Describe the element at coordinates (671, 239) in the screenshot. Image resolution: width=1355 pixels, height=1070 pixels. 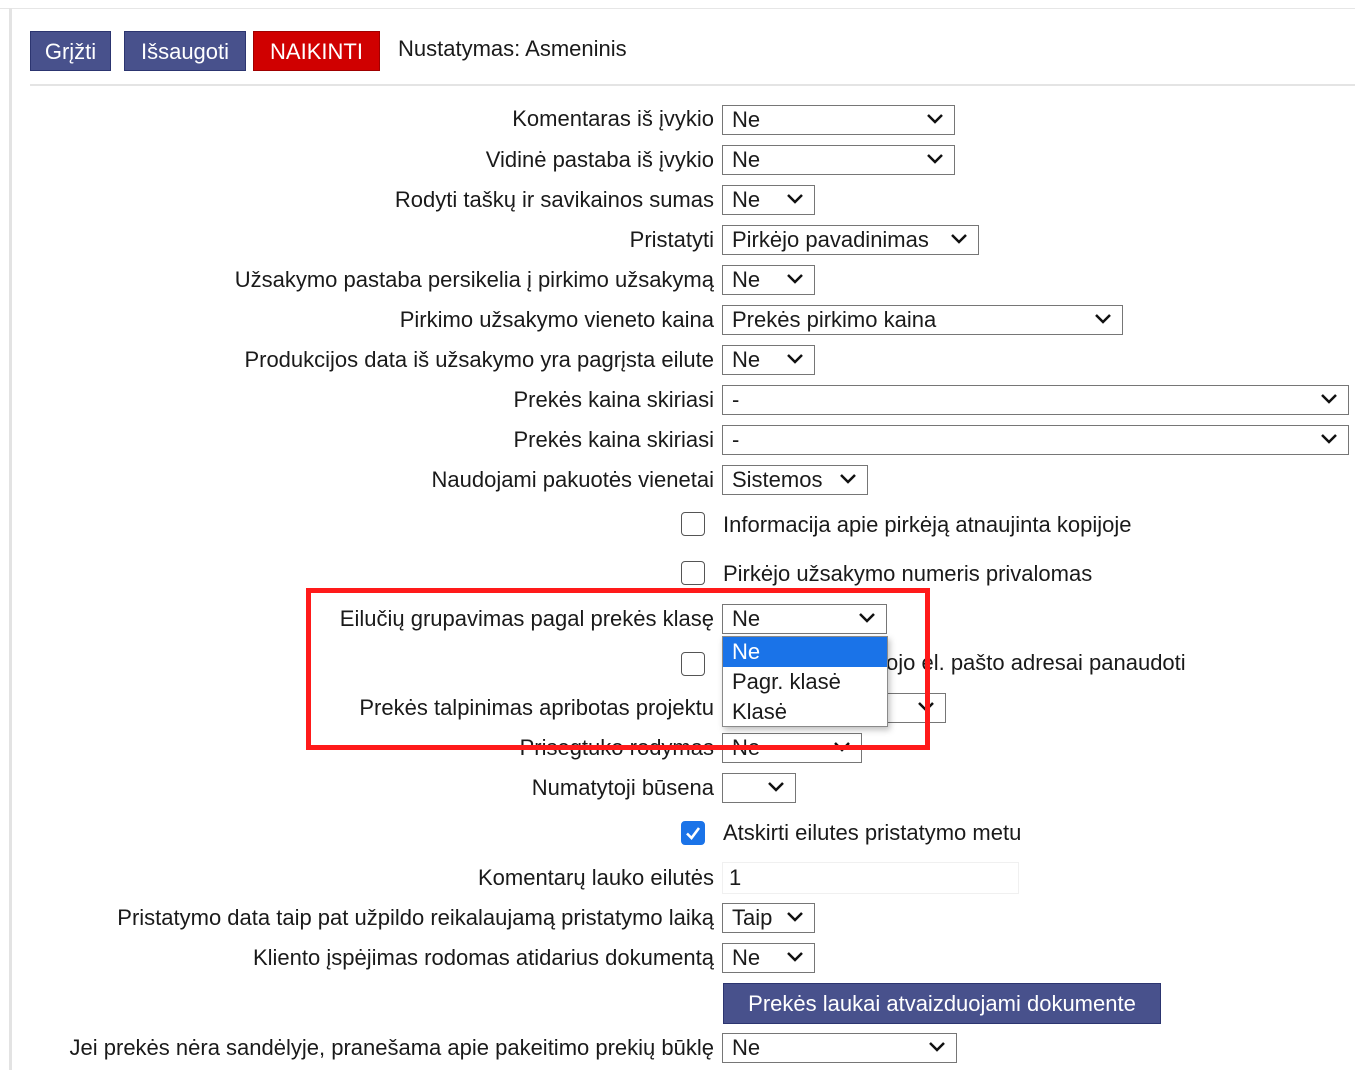
I see `setting-label: Pristatyti` at that location.